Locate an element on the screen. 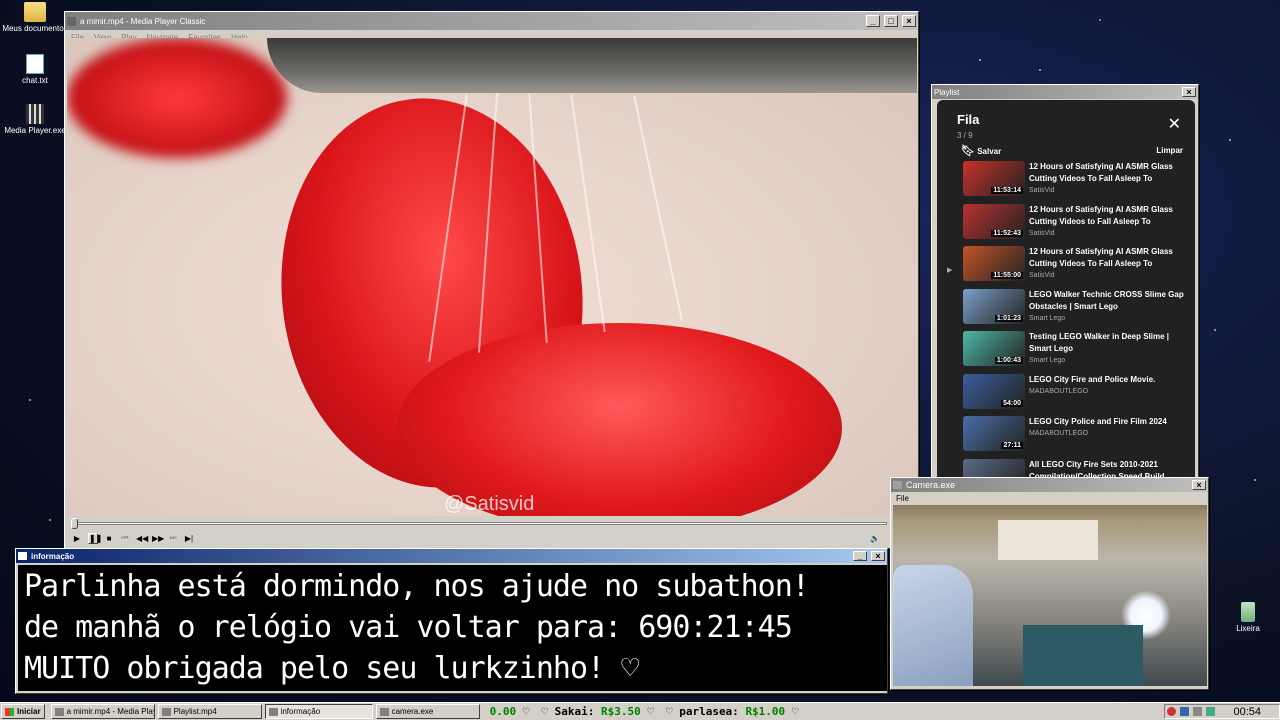 The width and height of the screenshot is (1280, 720). next-icon: ⏭ is located at coordinates (173, 538).